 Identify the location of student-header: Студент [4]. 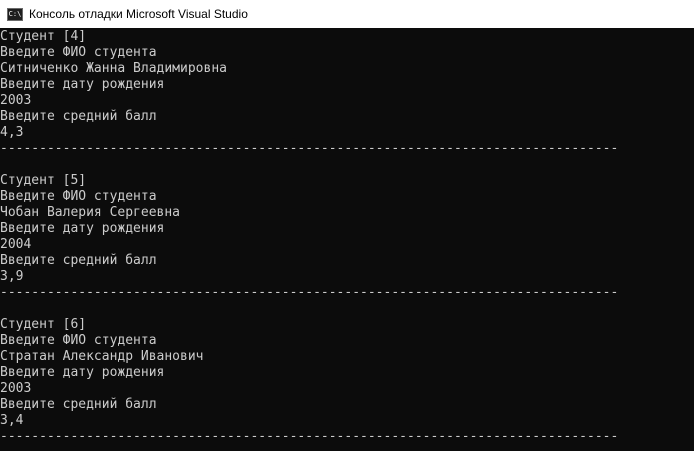
(43, 36).